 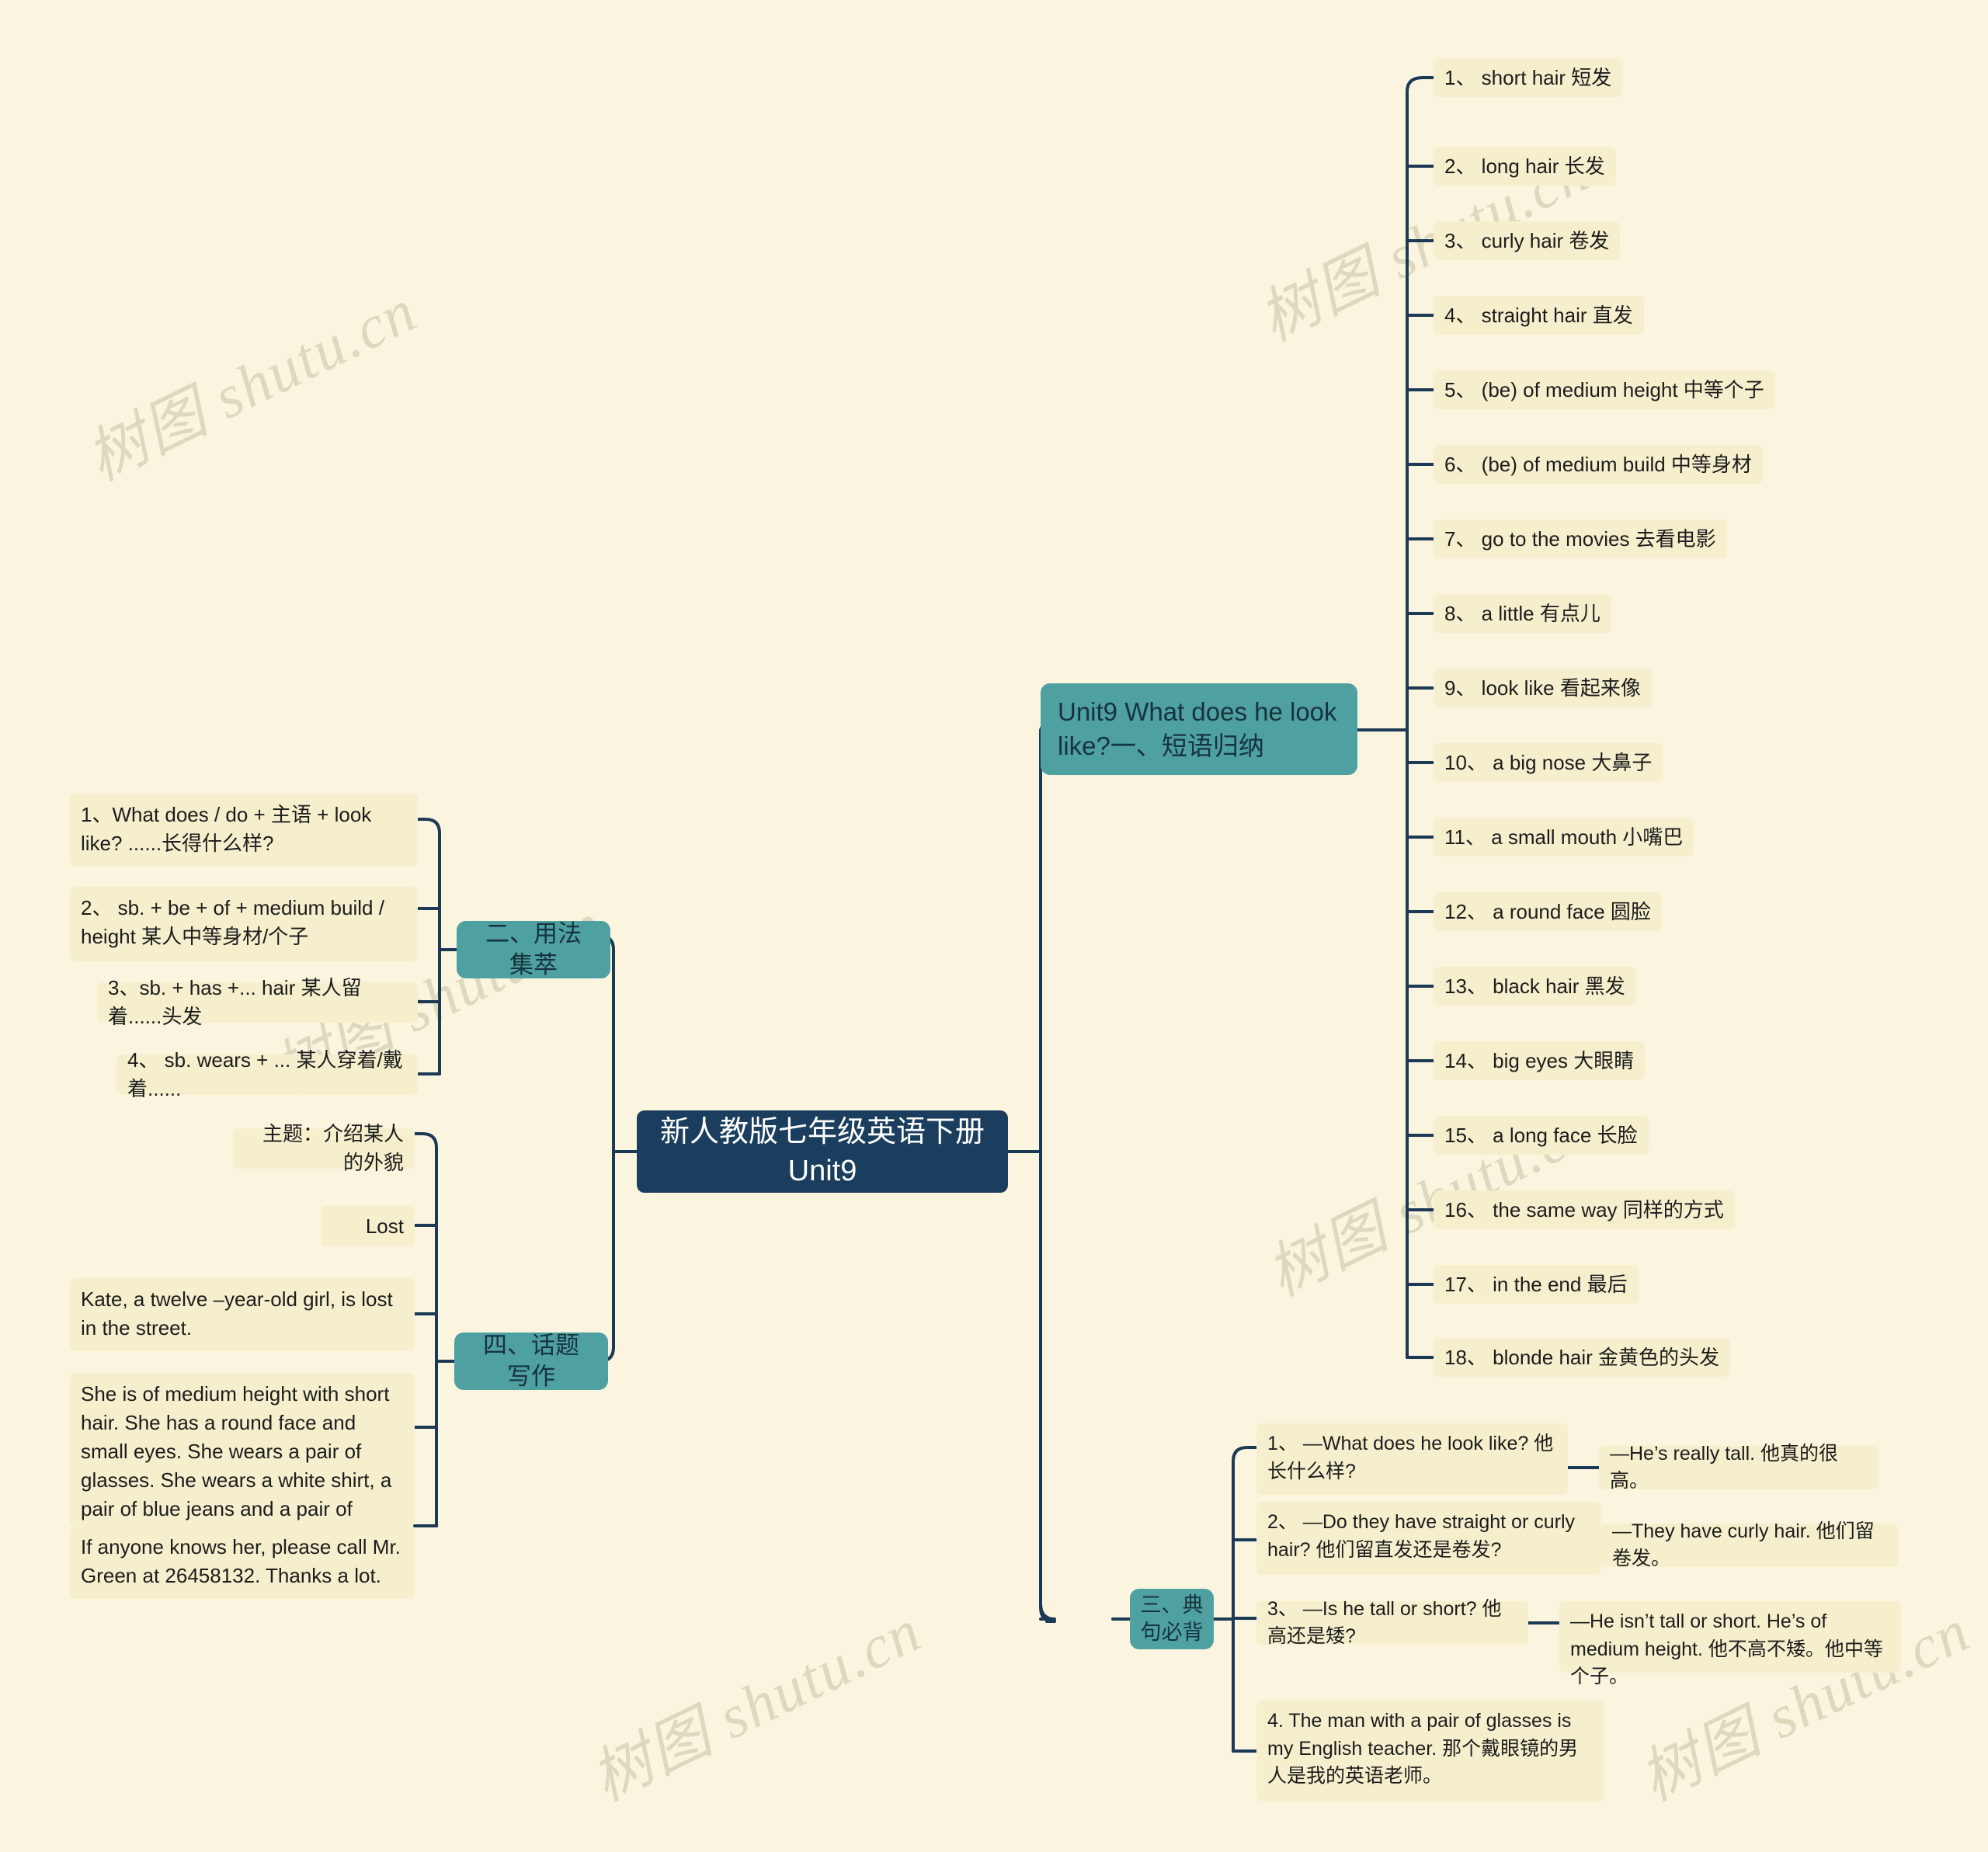 I want to click on list-item: 15、 a long face 长脸, so click(x=1542, y=1135).